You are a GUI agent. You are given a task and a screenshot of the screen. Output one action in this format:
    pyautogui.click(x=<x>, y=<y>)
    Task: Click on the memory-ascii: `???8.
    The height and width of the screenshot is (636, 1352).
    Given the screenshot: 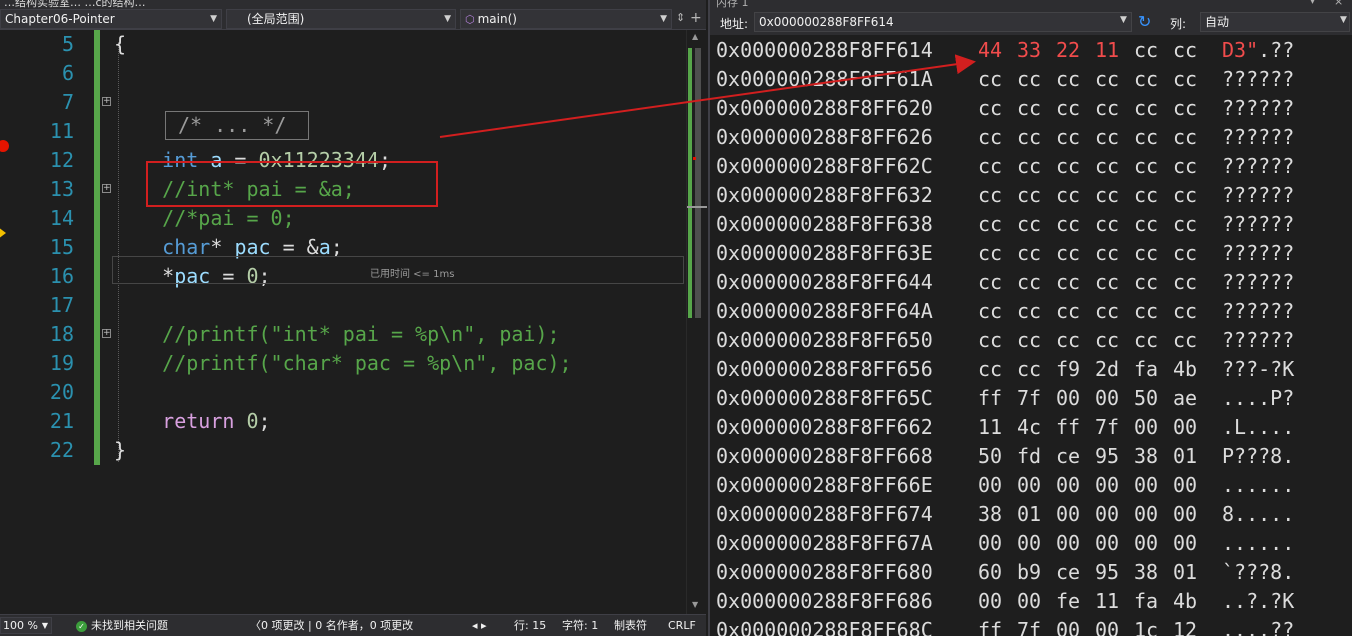 What is the action you would take?
    pyautogui.click(x=1258, y=572)
    